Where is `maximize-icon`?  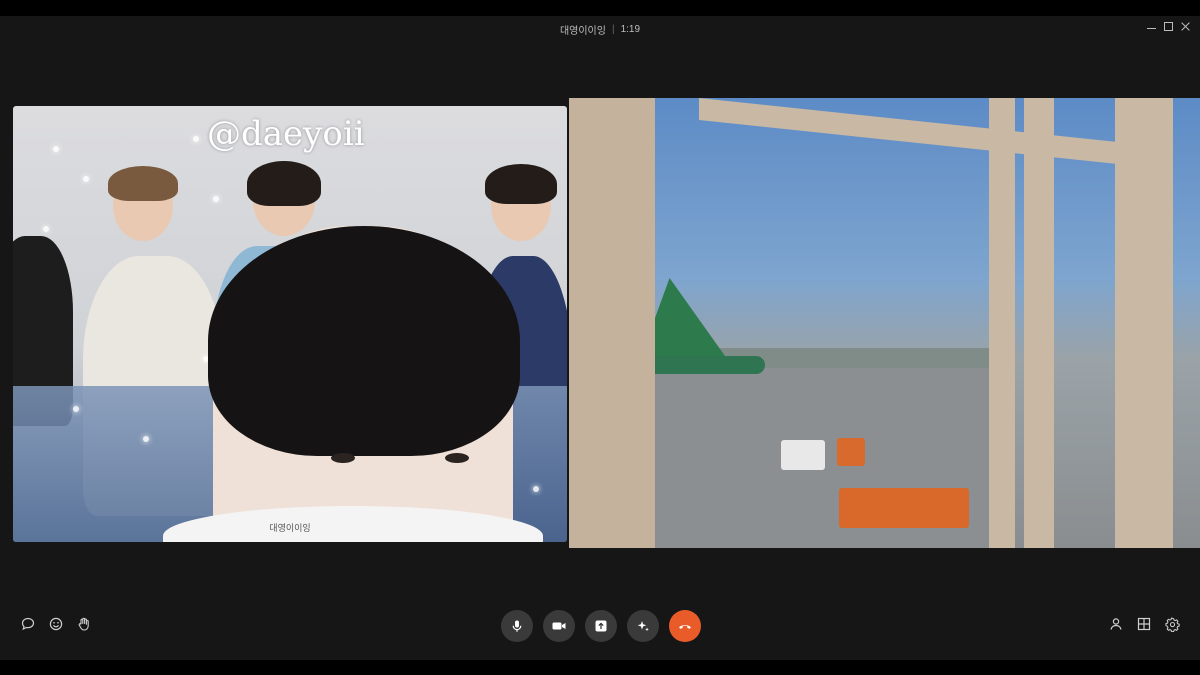
maximize-icon is located at coordinates (1168, 26).